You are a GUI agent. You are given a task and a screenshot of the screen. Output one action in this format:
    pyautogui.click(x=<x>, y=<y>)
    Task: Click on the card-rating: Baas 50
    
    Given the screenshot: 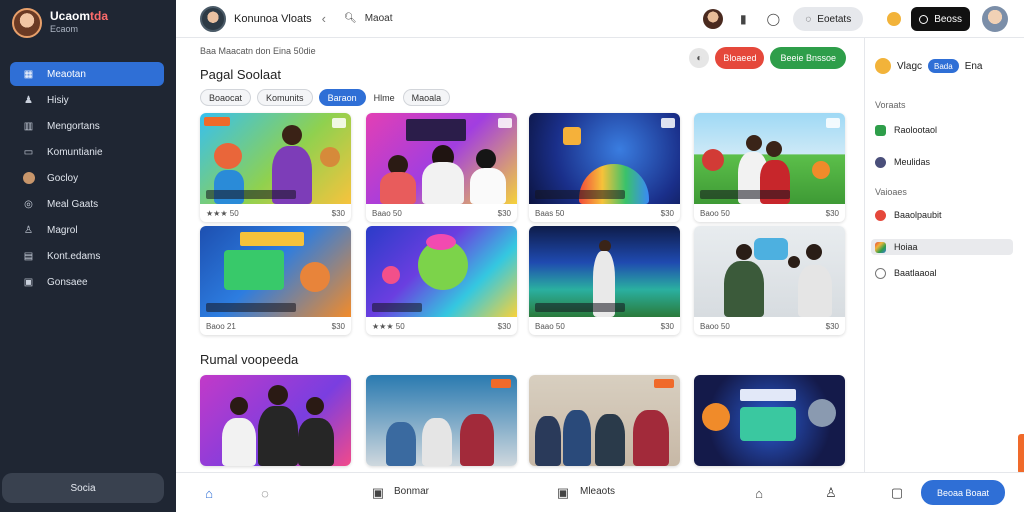 What is the action you would take?
    pyautogui.click(x=550, y=213)
    